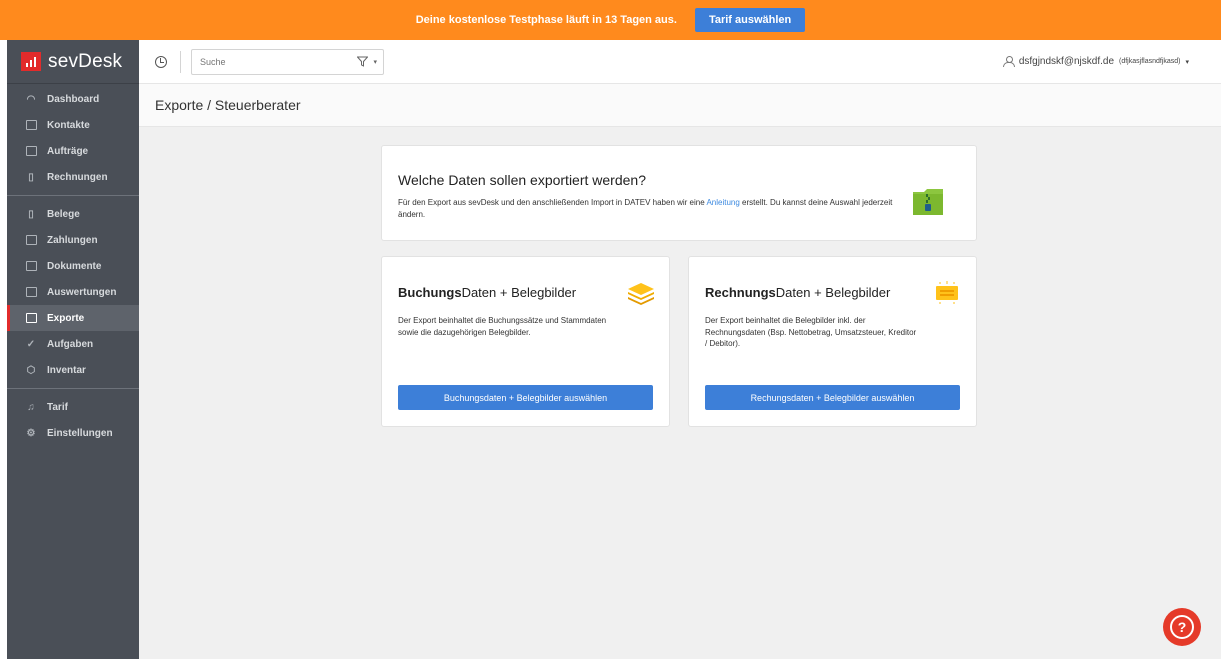  Describe the element at coordinates (522, 180) in the screenshot. I see `intro-title: Welche Daten sollen exportiert werden?` at that location.